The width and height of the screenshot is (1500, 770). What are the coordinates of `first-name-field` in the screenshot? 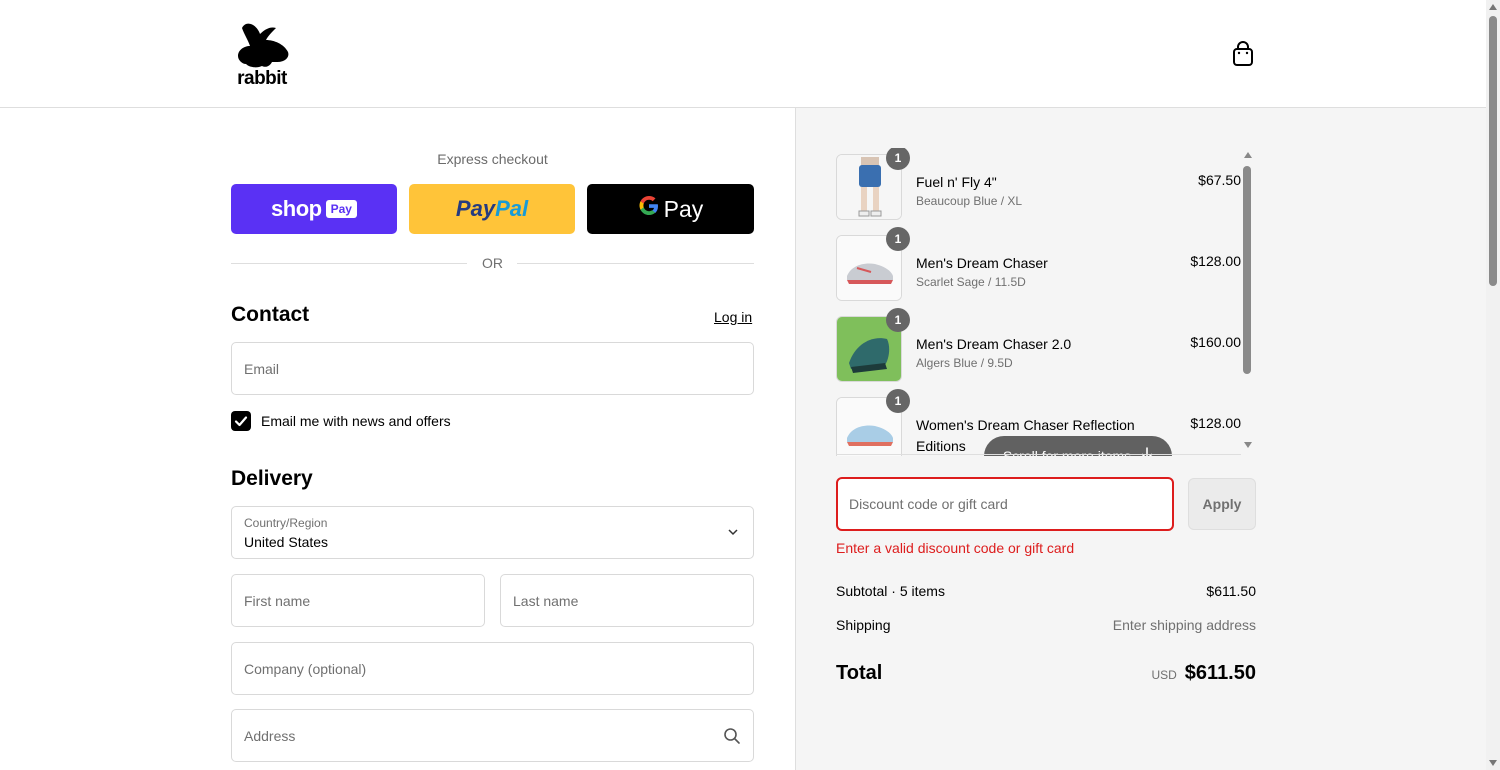 It's located at (358, 600).